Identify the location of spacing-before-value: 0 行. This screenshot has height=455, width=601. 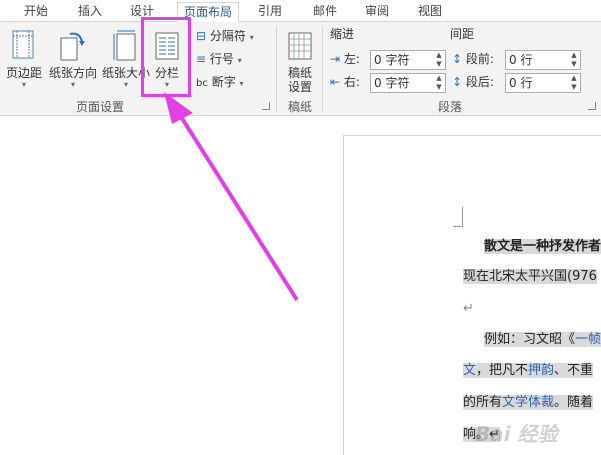
(521, 60).